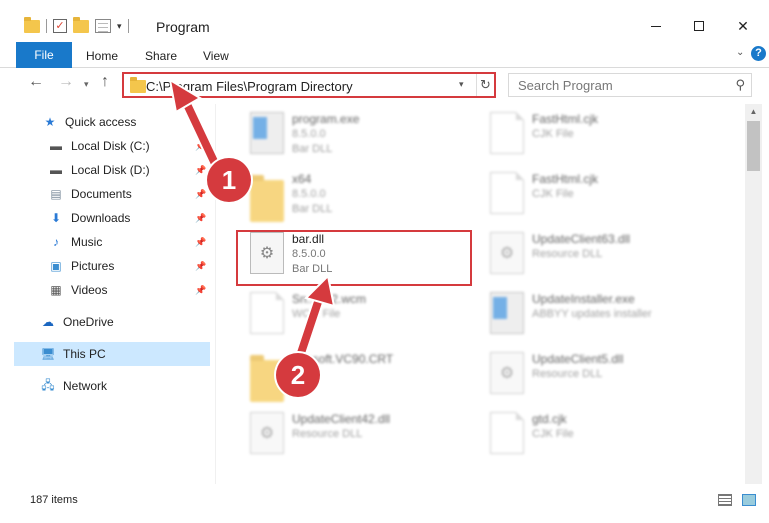 The image size is (769, 523). What do you see at coordinates (567, 254) in the screenshot?
I see `file-detail: Resource DLL` at bounding box center [567, 254].